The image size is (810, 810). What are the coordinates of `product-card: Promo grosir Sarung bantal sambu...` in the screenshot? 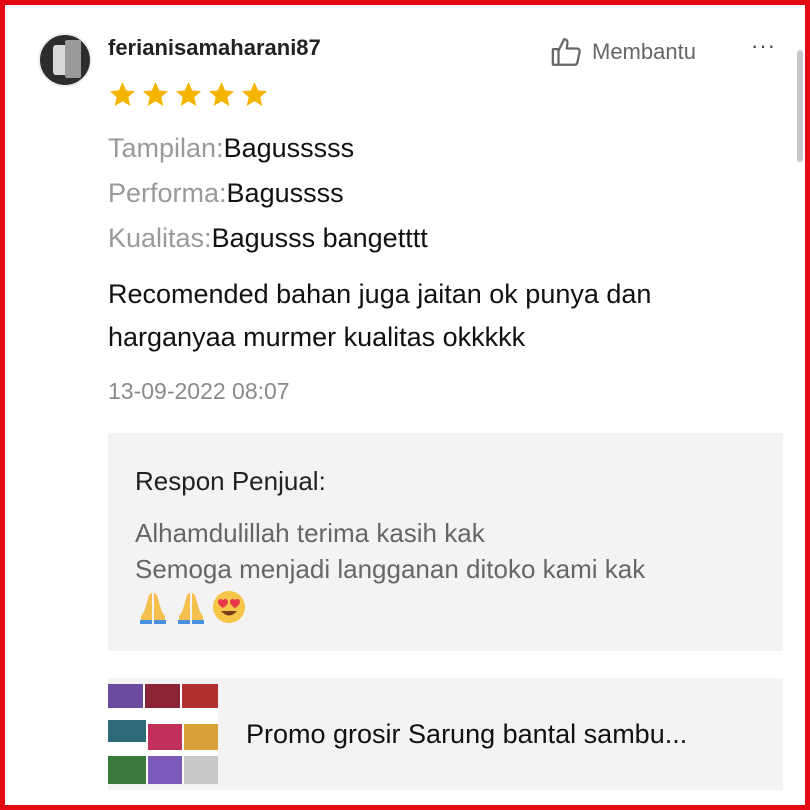 It's located at (445, 734).